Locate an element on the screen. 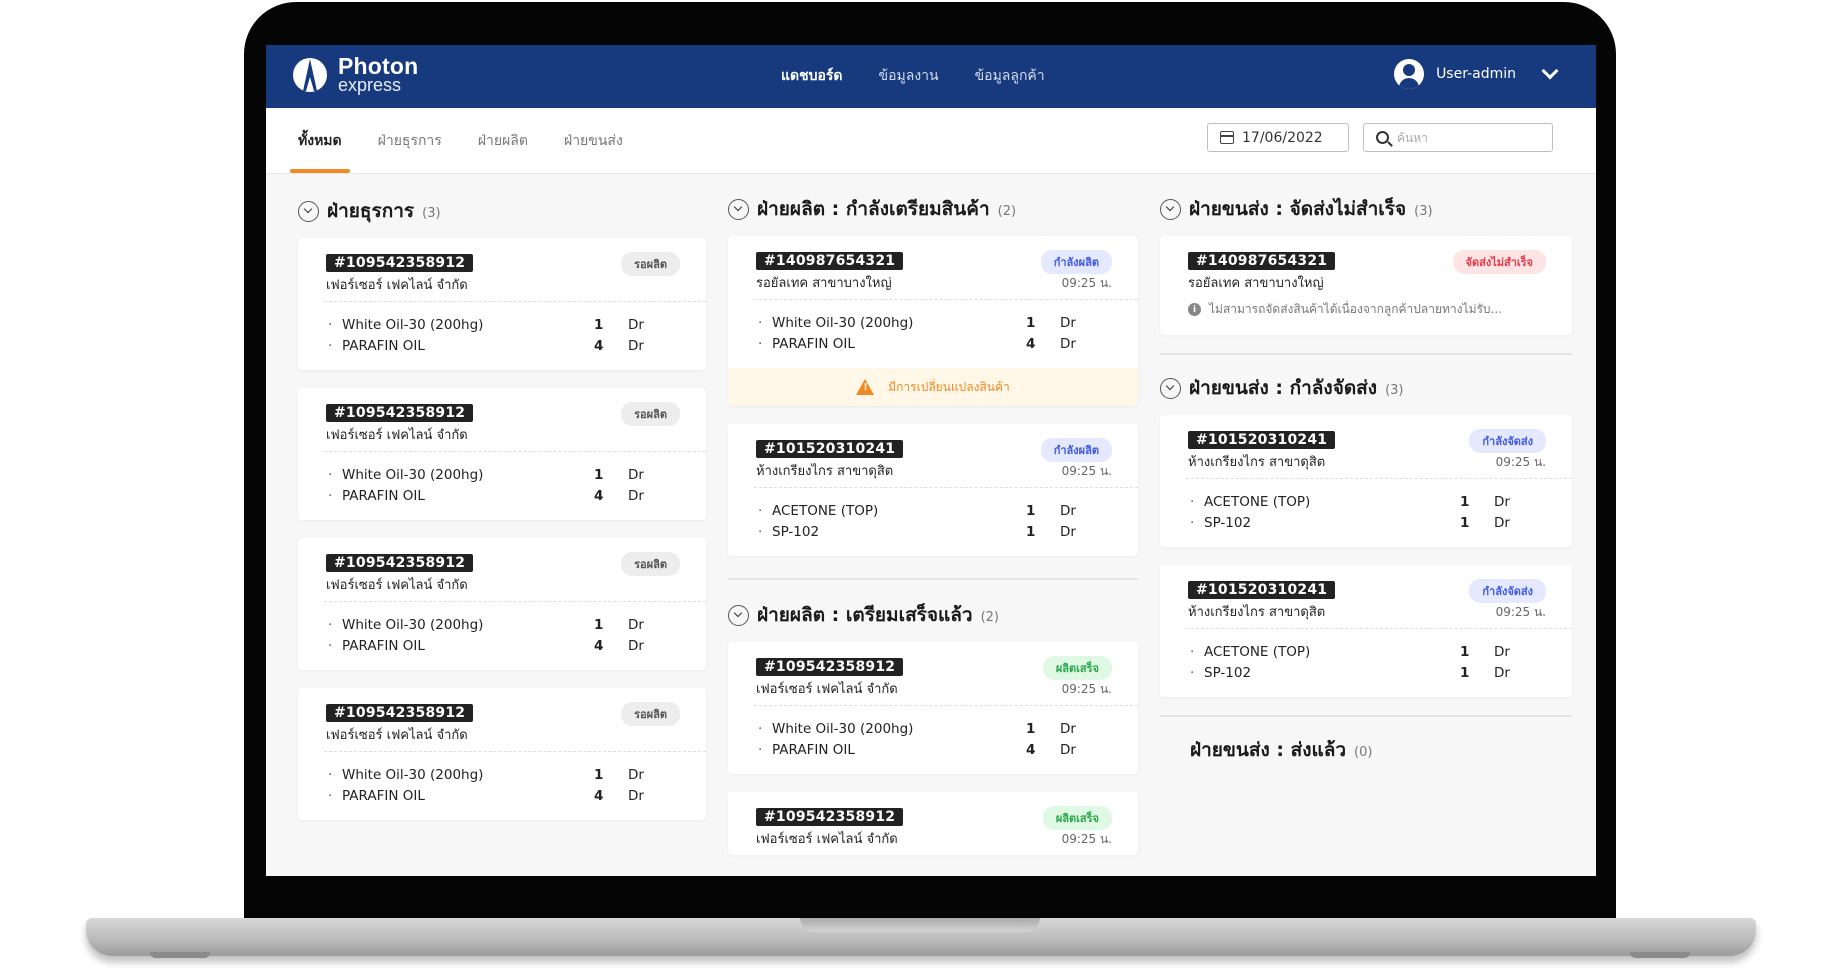  chevron-down-icon is located at coordinates (1550, 71).